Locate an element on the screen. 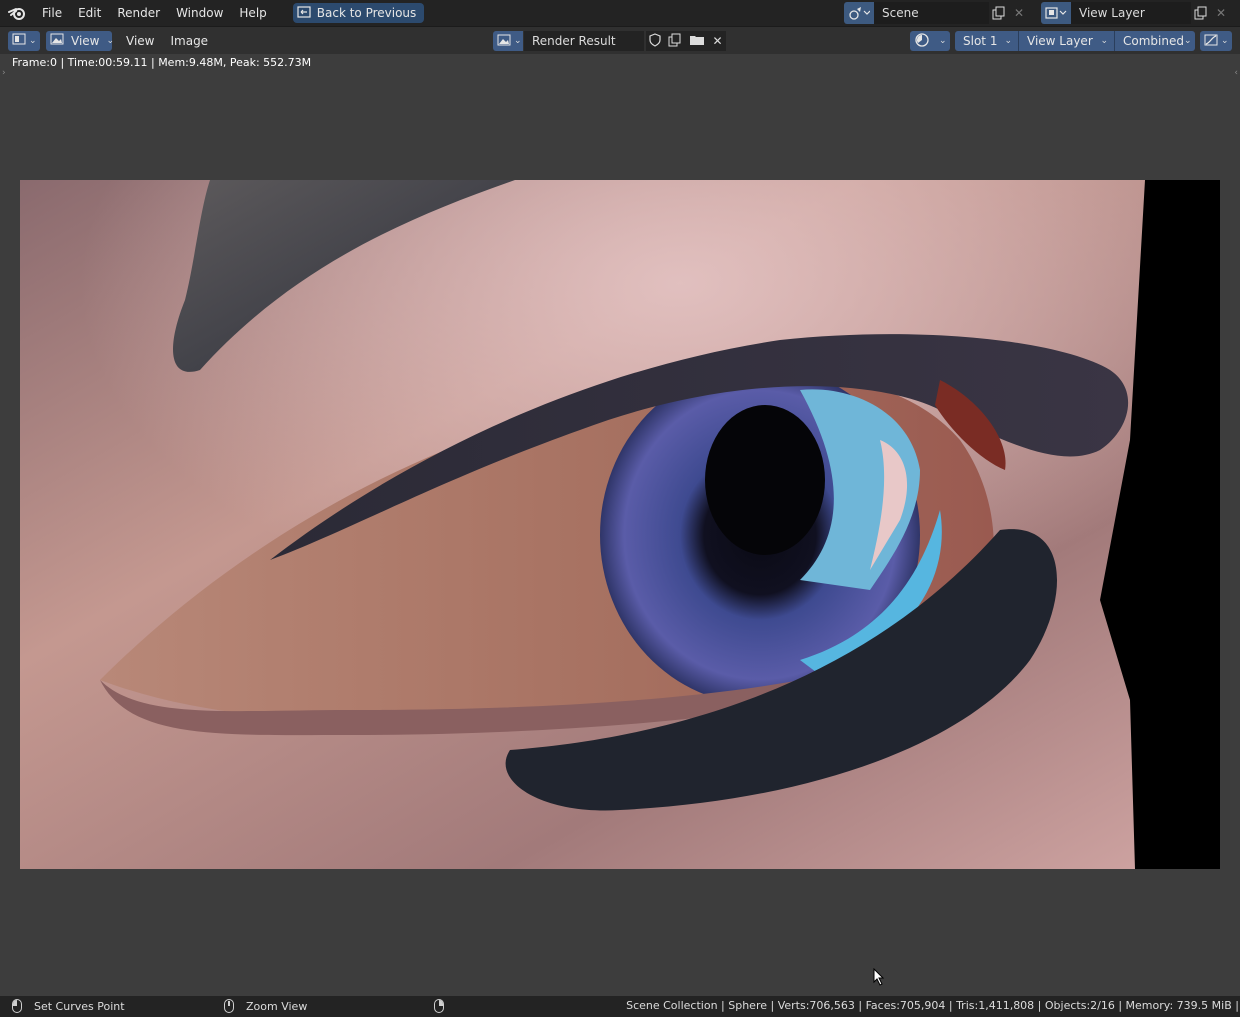  scene-remove-icon: ✕ is located at coordinates (1019, 13).